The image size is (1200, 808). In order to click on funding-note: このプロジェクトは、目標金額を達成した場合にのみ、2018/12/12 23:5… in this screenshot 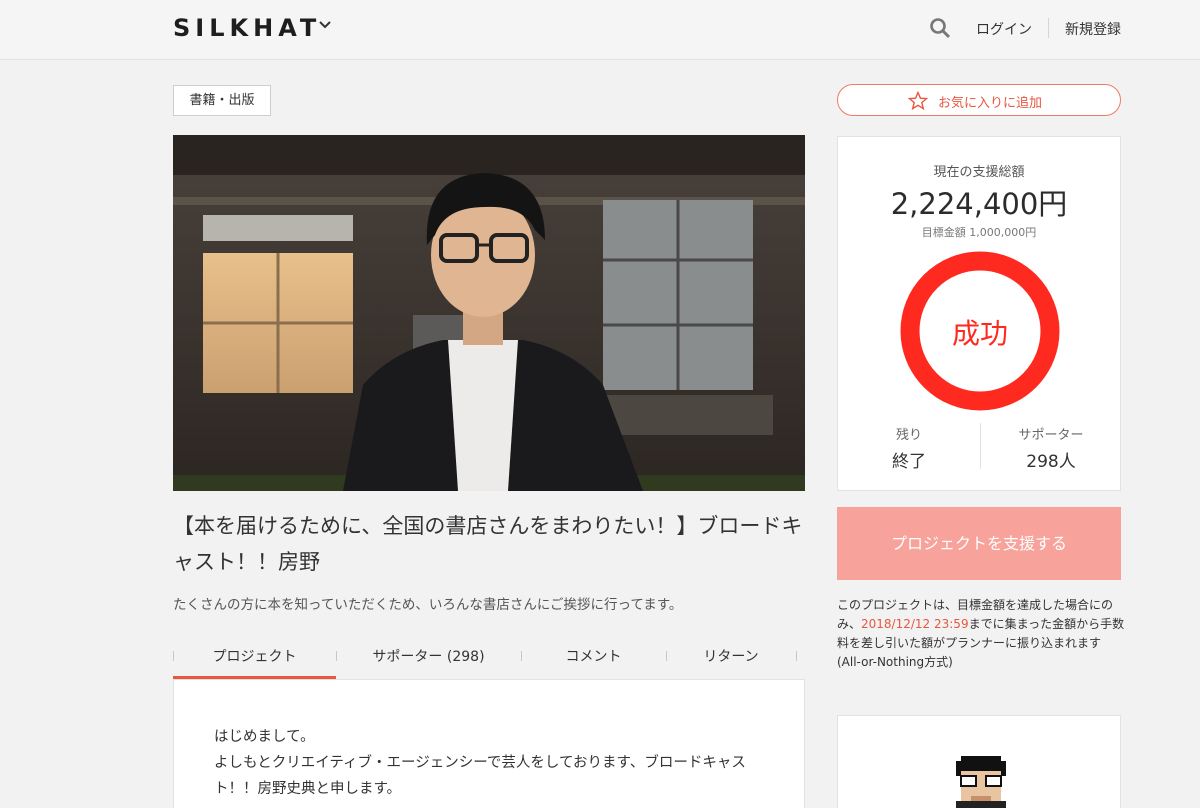, I will do `click(982, 634)`.